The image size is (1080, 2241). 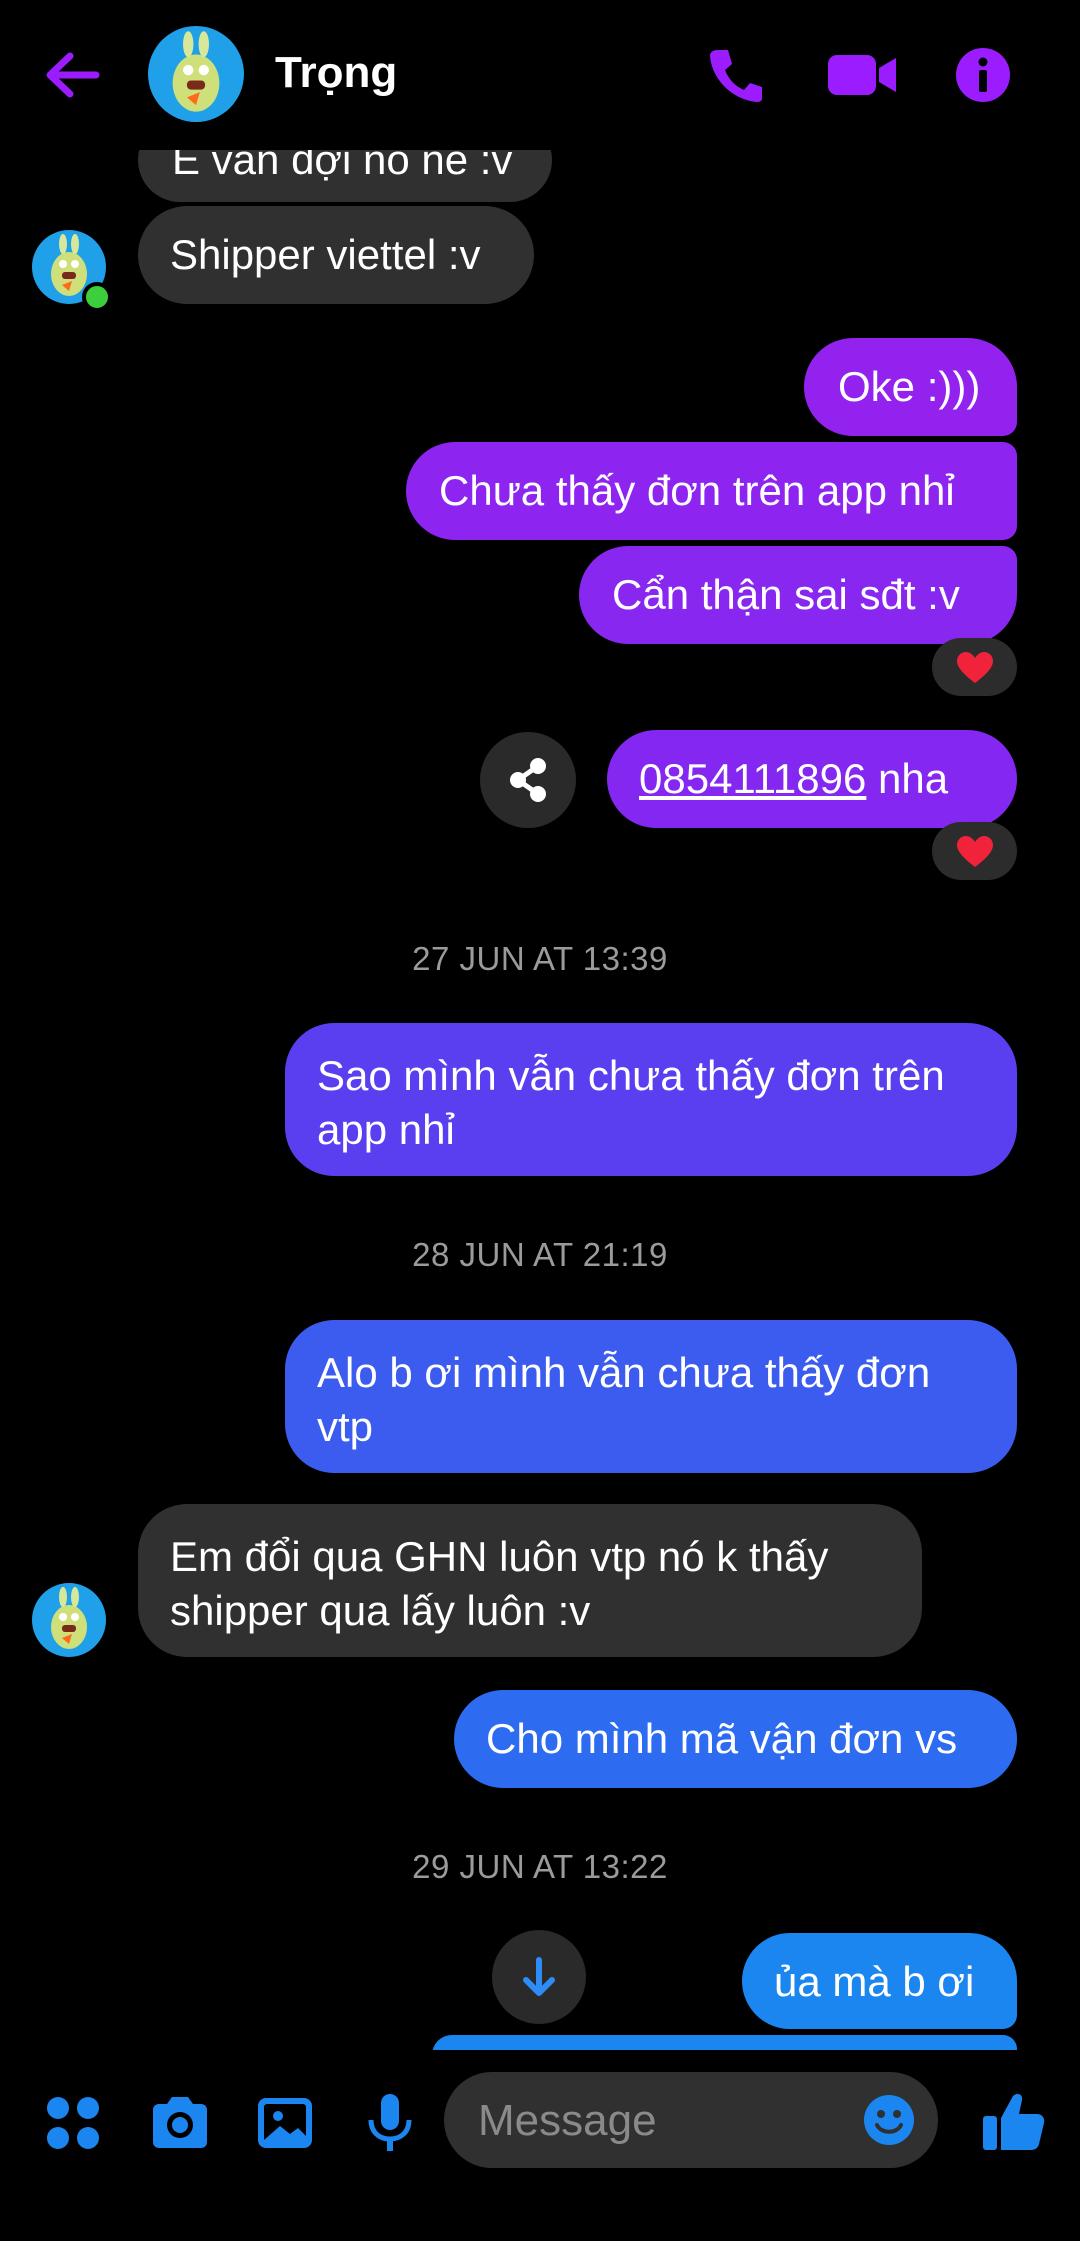 I want to click on image-icon, so click(x=285, y=2123).